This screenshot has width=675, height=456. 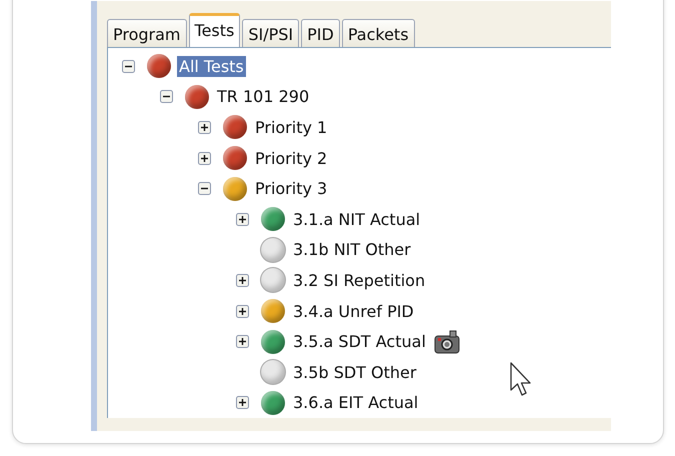 What do you see at coordinates (352, 249) in the screenshot?
I see `tree-item: 3.1b NIT Other` at bounding box center [352, 249].